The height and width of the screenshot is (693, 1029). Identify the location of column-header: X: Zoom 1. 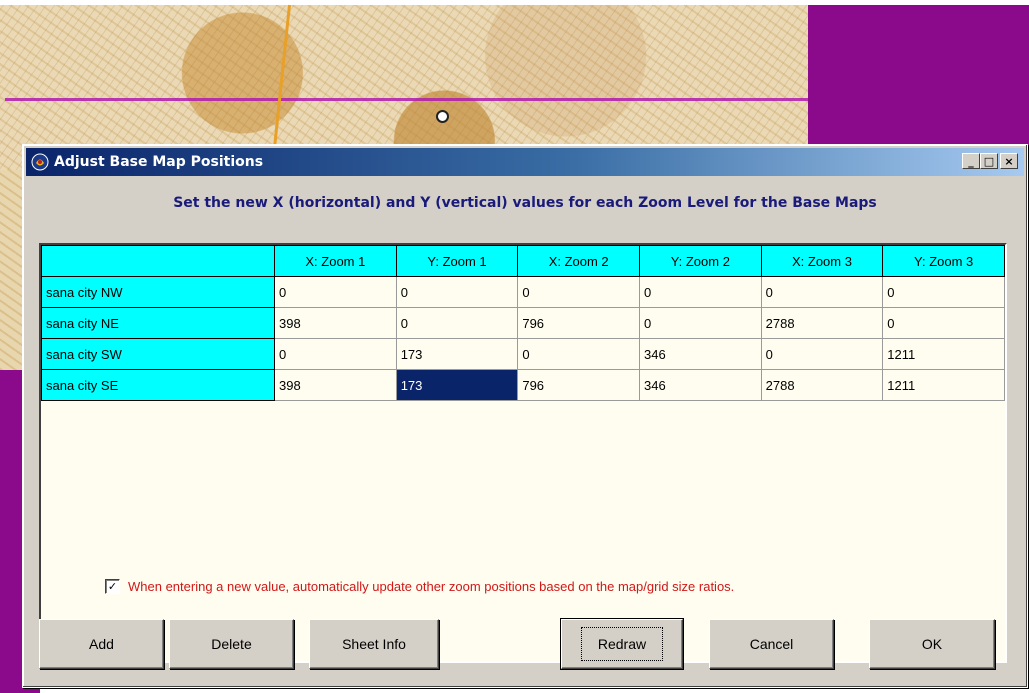
(335, 261).